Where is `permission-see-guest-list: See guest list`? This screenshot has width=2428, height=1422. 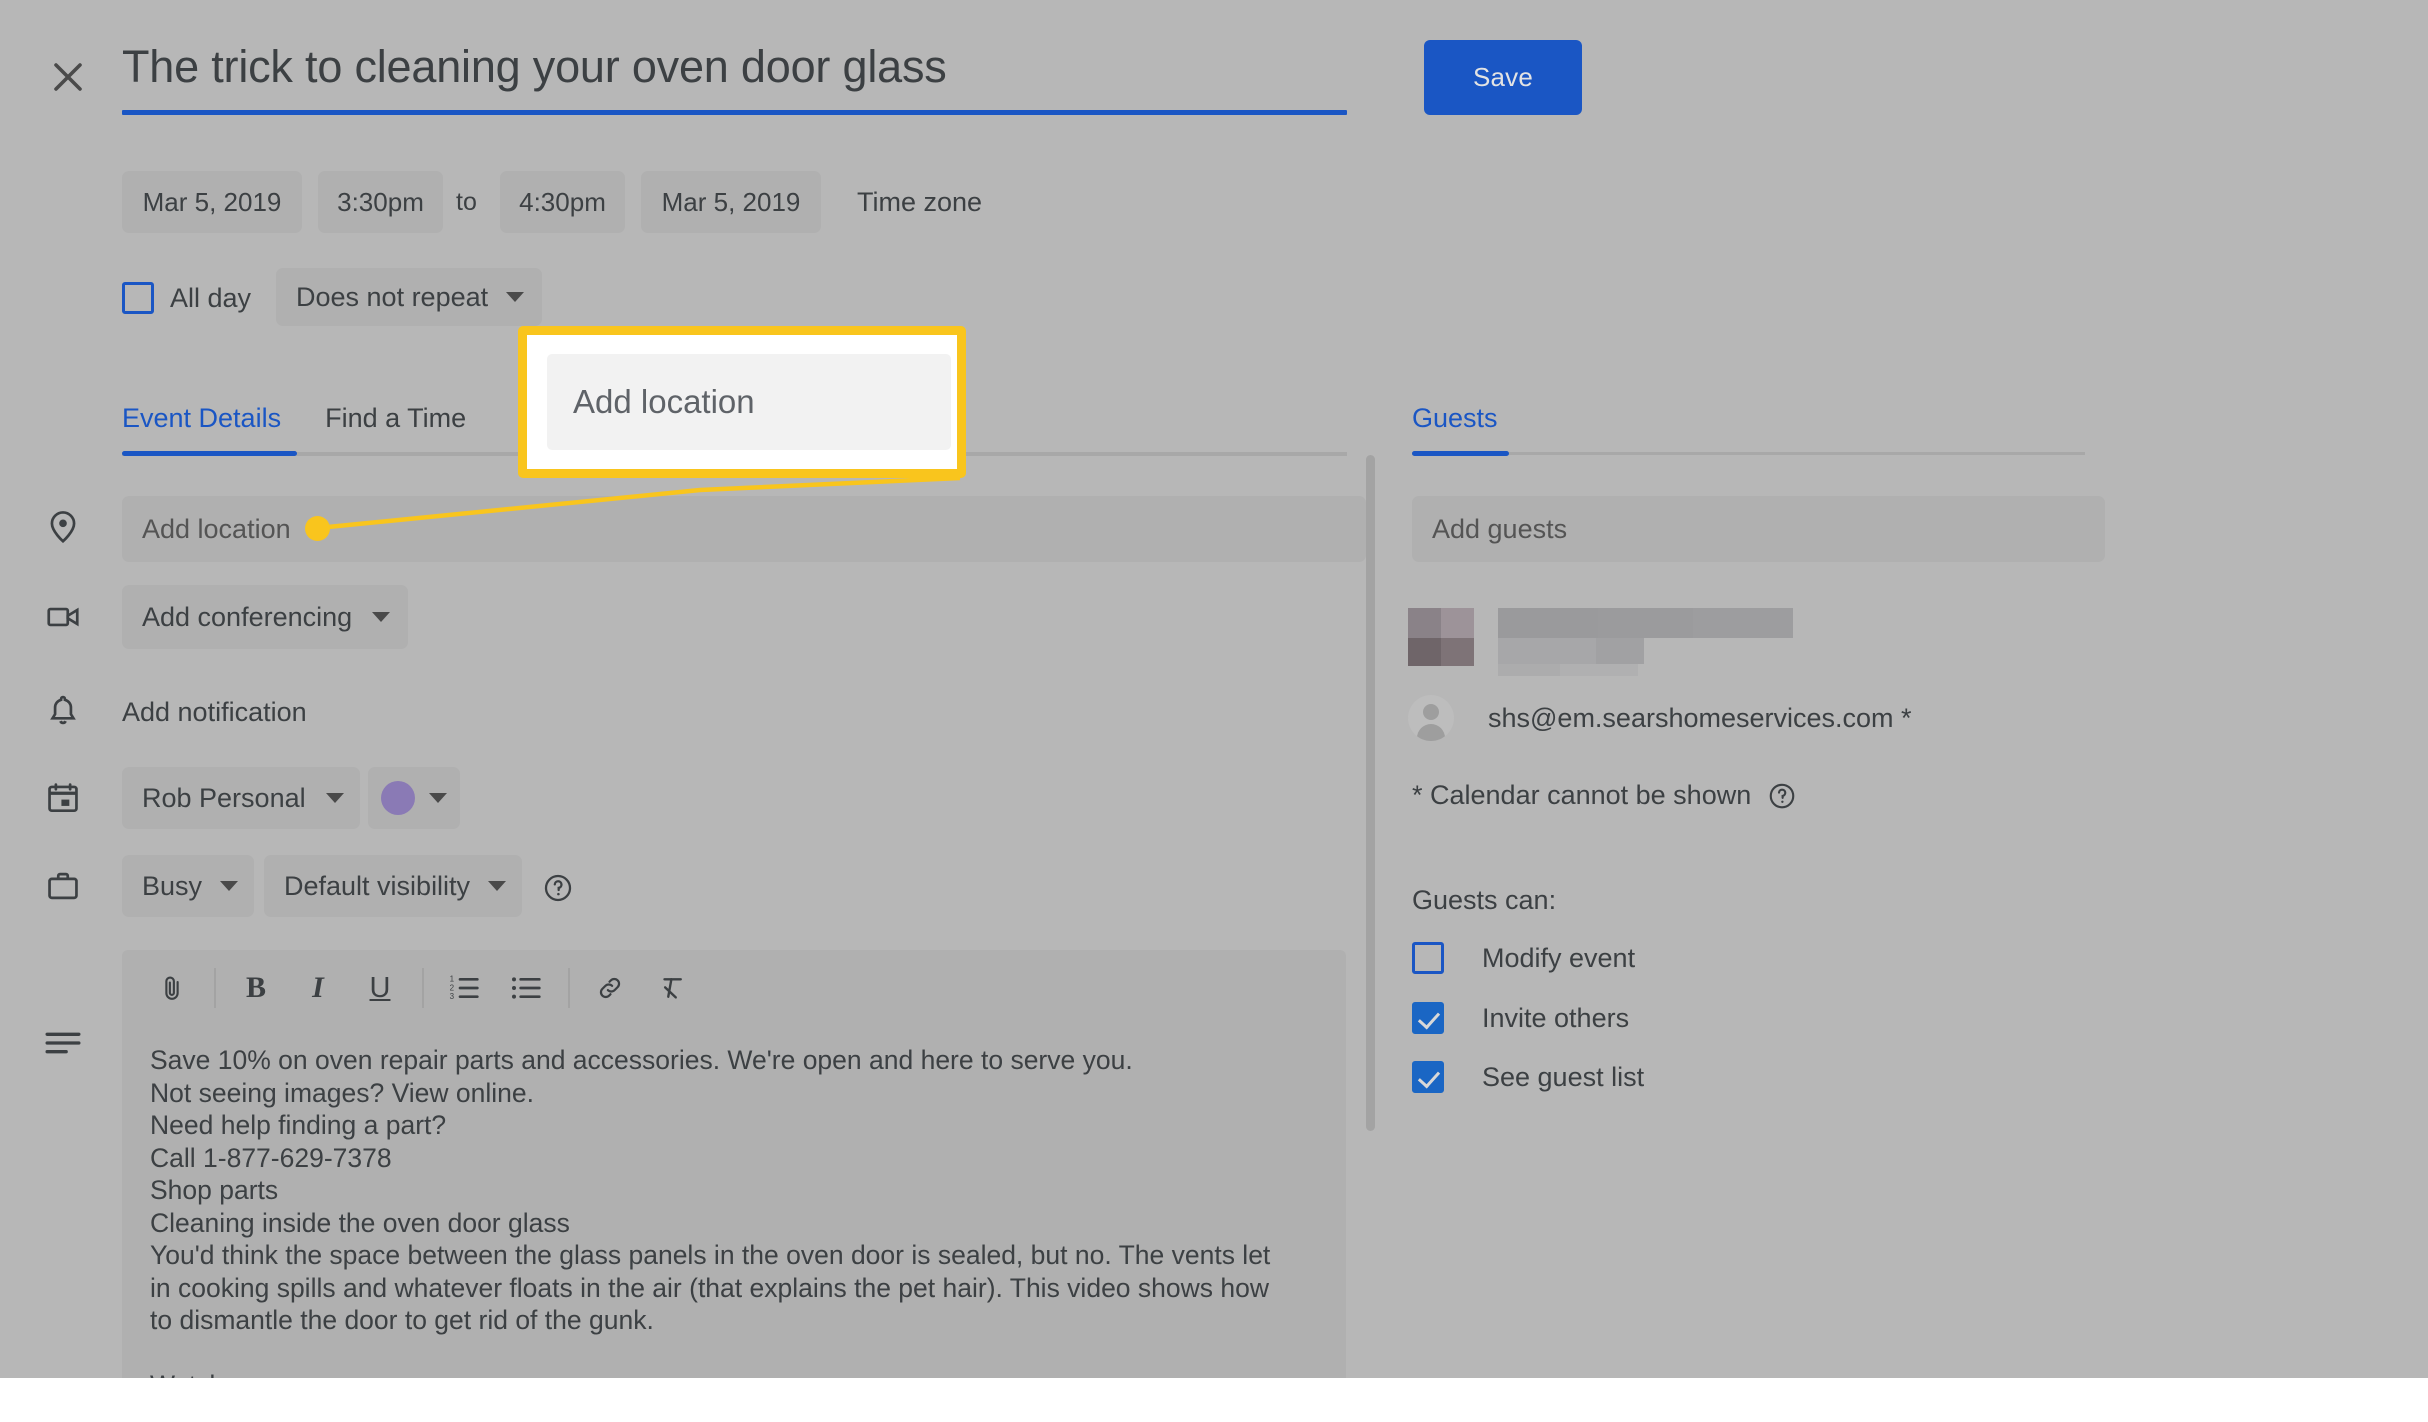
permission-see-guest-list: See guest list is located at coordinates (1528, 1077).